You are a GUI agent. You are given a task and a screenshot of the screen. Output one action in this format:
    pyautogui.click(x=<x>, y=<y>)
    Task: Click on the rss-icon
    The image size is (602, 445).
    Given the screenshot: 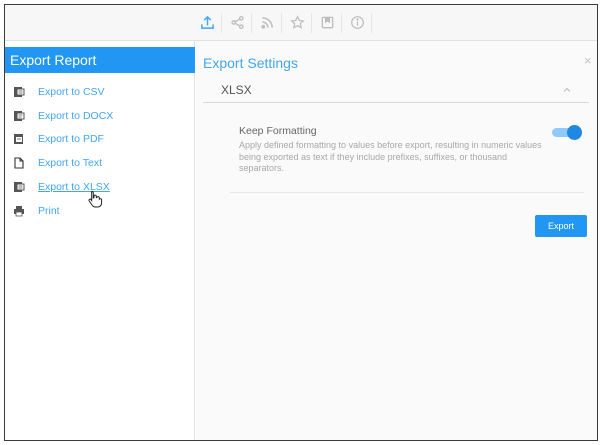 What is the action you would take?
    pyautogui.click(x=267, y=22)
    